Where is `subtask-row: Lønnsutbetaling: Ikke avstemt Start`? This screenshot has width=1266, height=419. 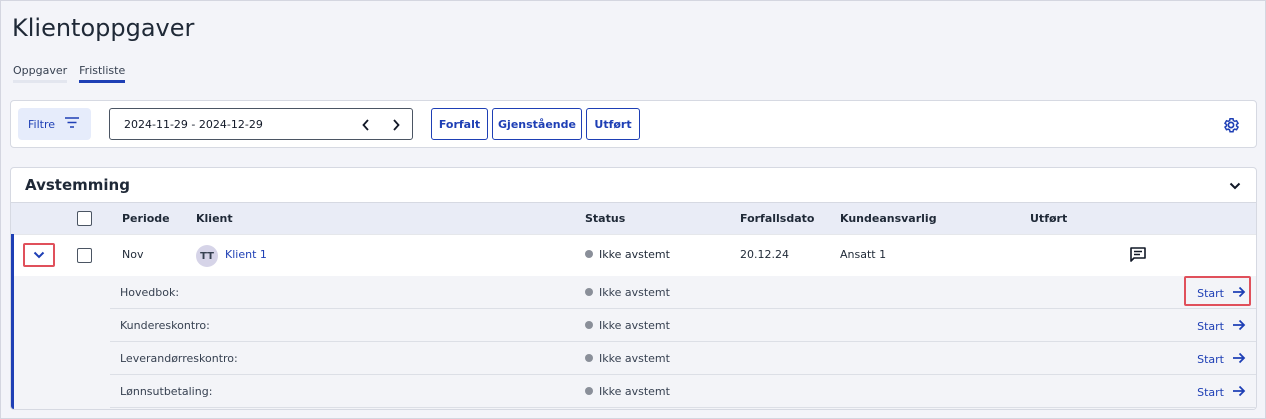 subtask-row: Lønnsutbetaling: Ikke avstemt Start is located at coordinates (683, 391).